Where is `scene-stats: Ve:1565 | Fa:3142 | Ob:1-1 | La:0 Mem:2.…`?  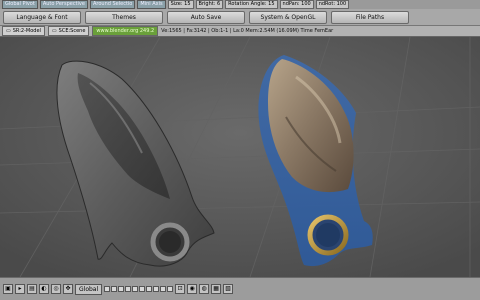 scene-stats: Ve:1565 | Fa:3142 | Ob:1-1 | La:0 Mem:2.… is located at coordinates (247, 31).